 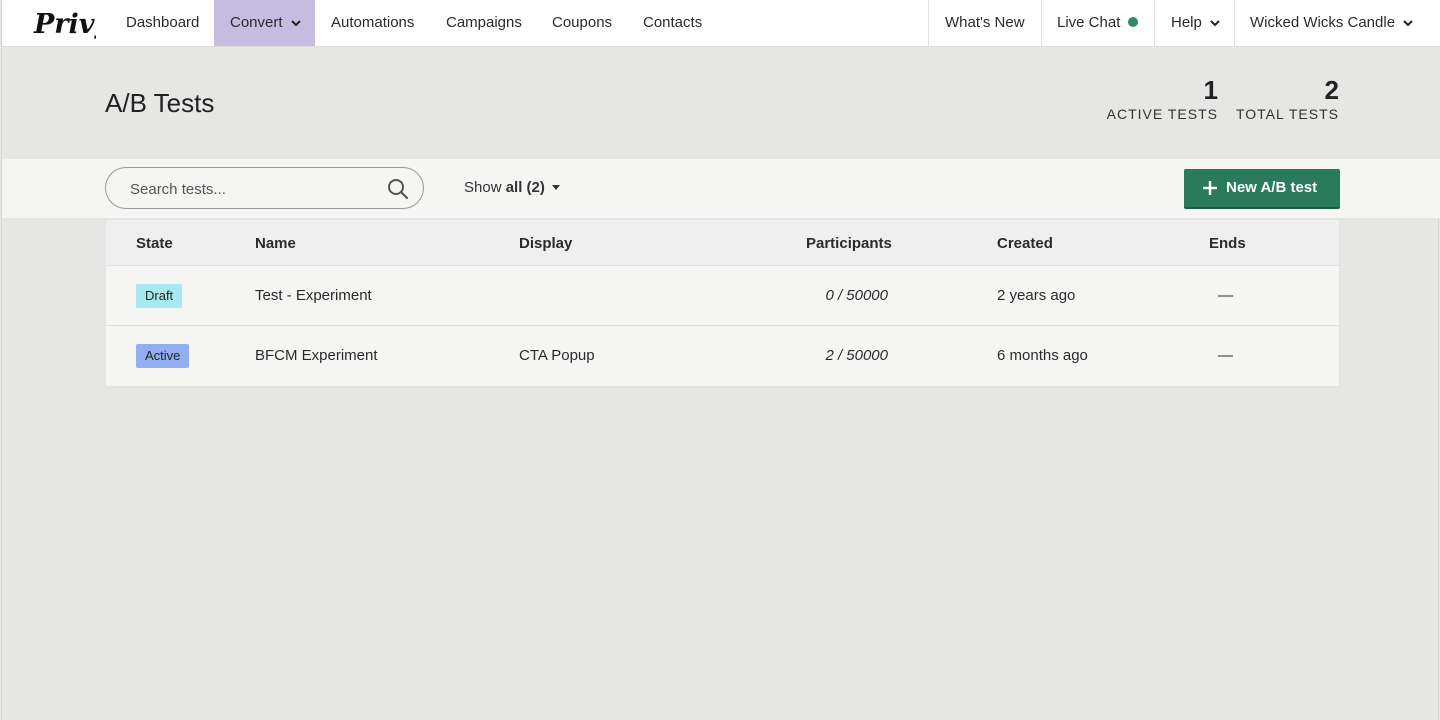 What do you see at coordinates (1287, 114) in the screenshot?
I see `total-tests-label: TOTAL TESTS` at bounding box center [1287, 114].